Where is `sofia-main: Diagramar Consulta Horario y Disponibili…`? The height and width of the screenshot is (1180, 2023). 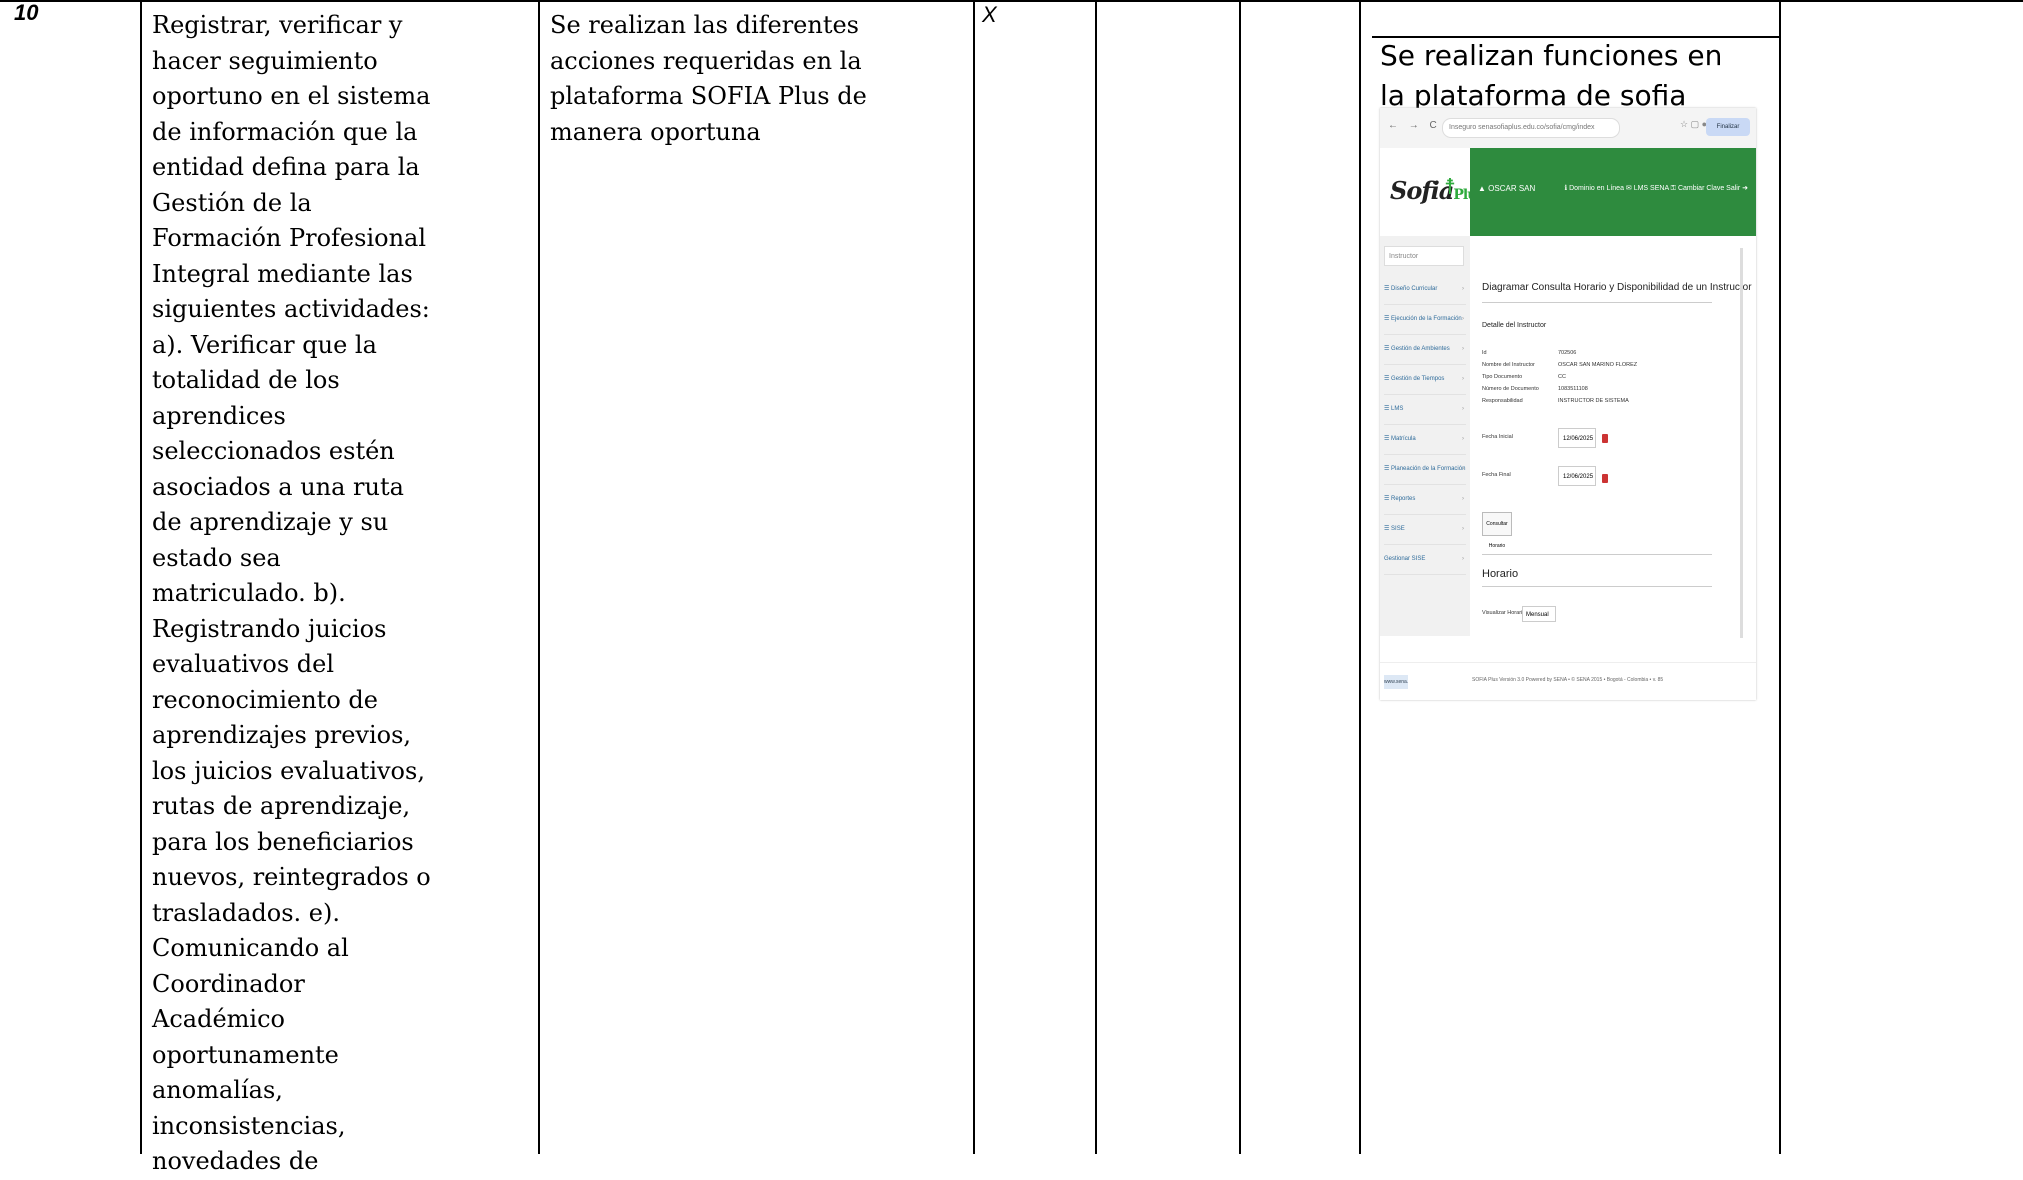
sofia-main: Diagramar Consulta Horario y Disponibili… is located at coordinates (1614, 438).